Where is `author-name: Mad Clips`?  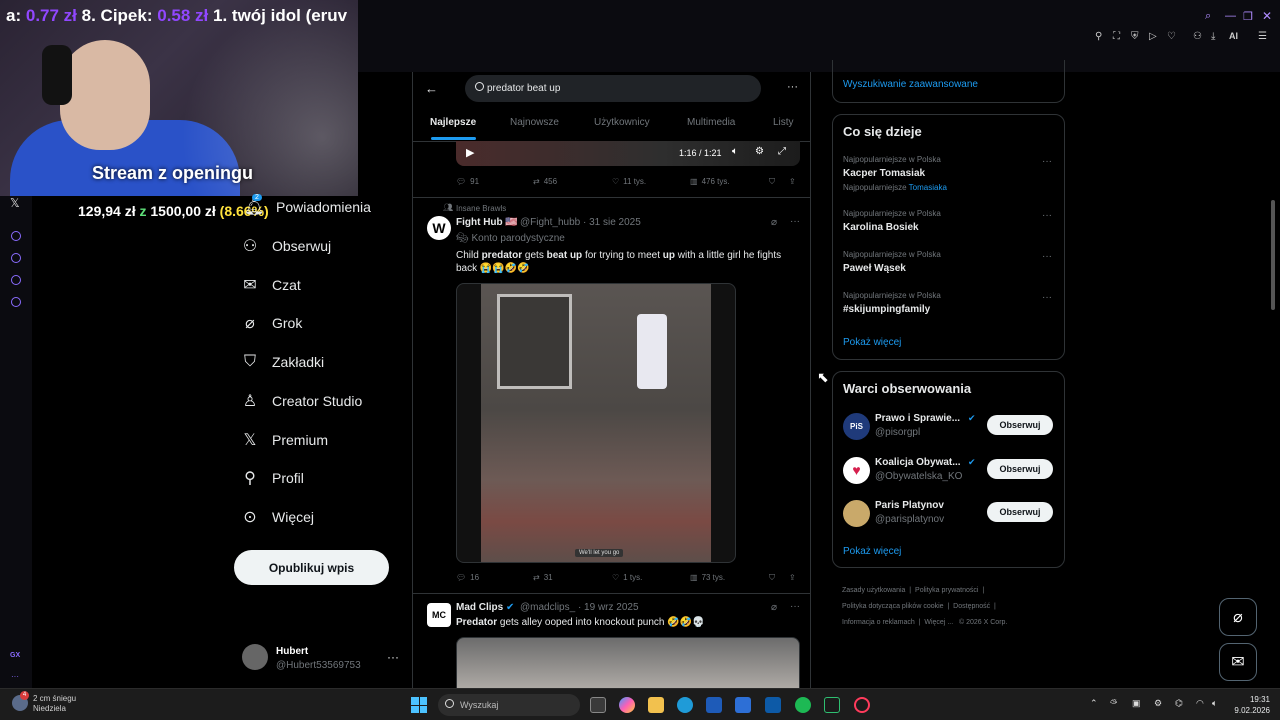
author-name: Mad Clips is located at coordinates (479, 607).